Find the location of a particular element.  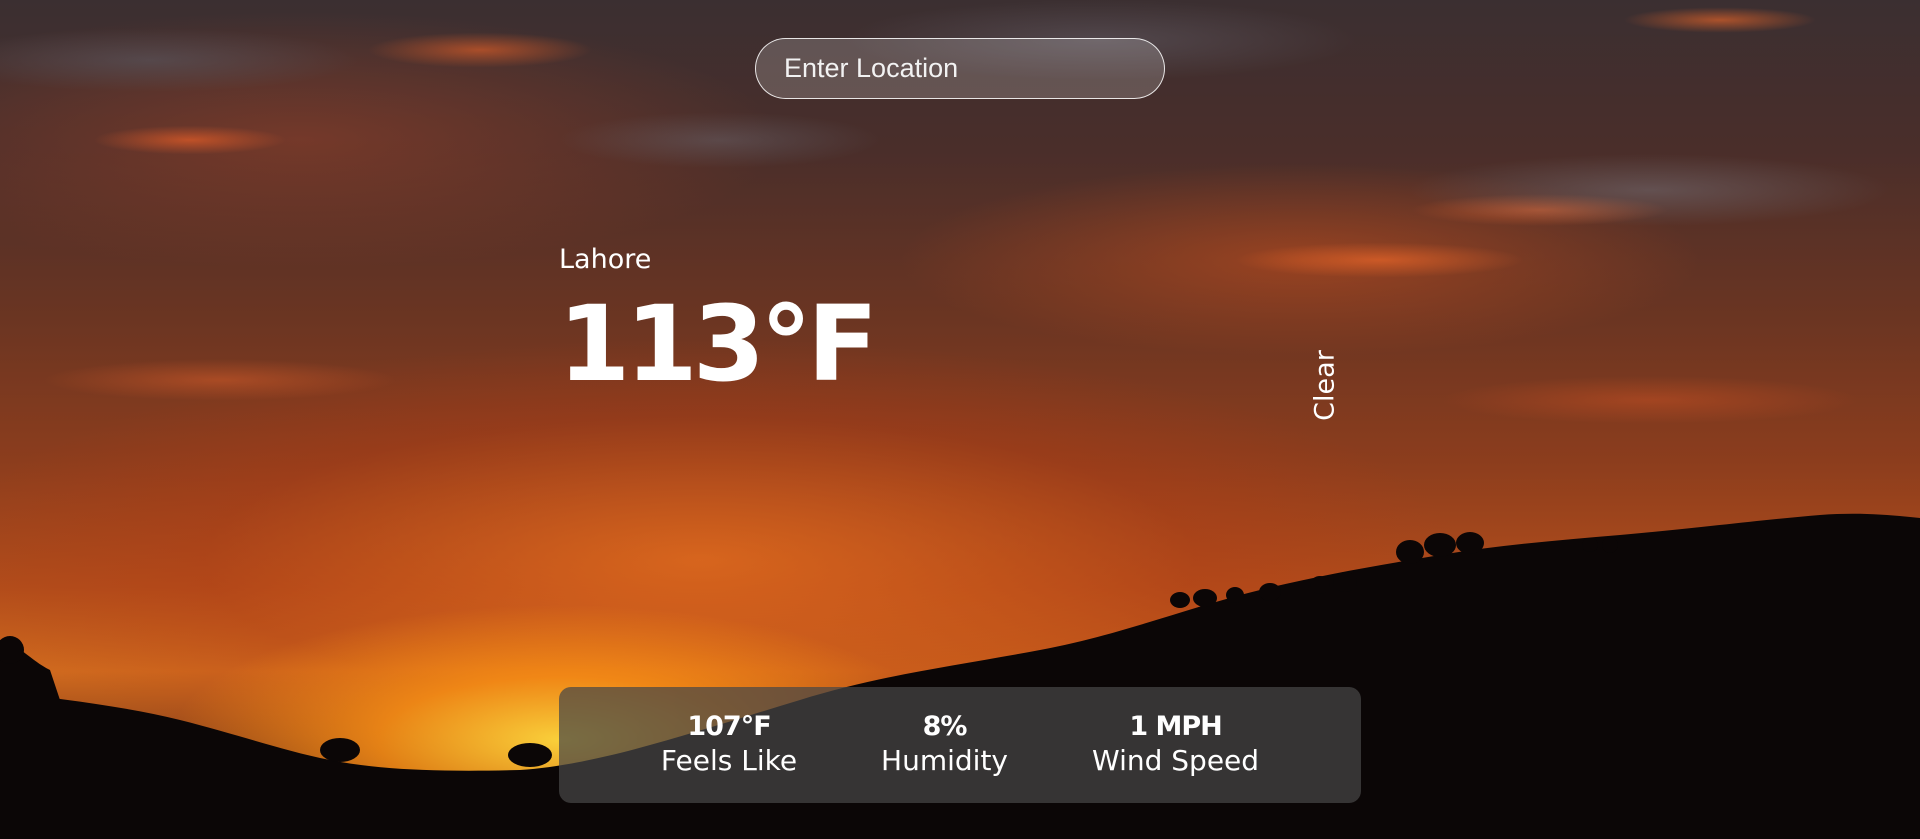

stat-wind-speed: 1 MPH Wind Speed is located at coordinates (1175, 745).